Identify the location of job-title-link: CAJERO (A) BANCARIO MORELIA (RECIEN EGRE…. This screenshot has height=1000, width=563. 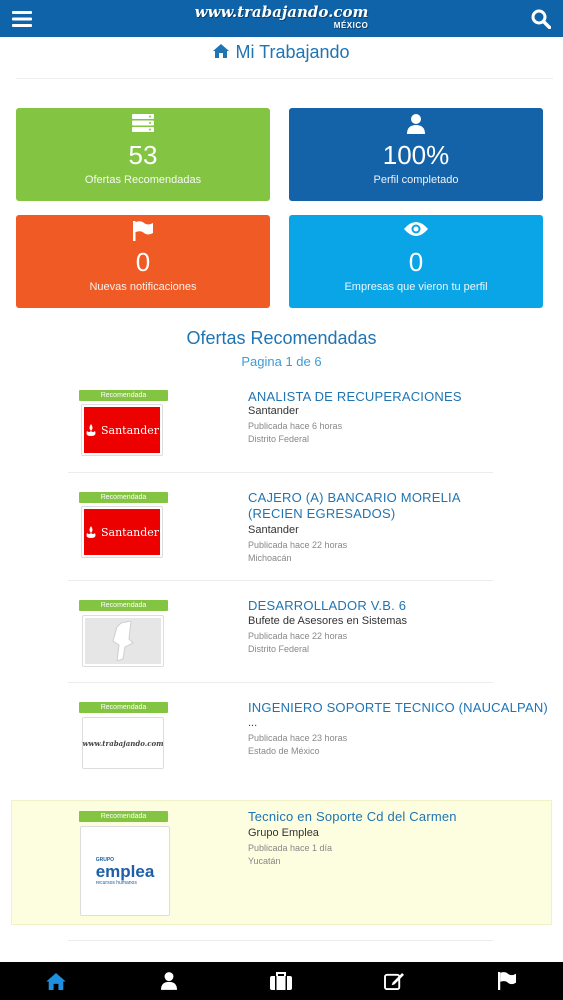
(379, 506).